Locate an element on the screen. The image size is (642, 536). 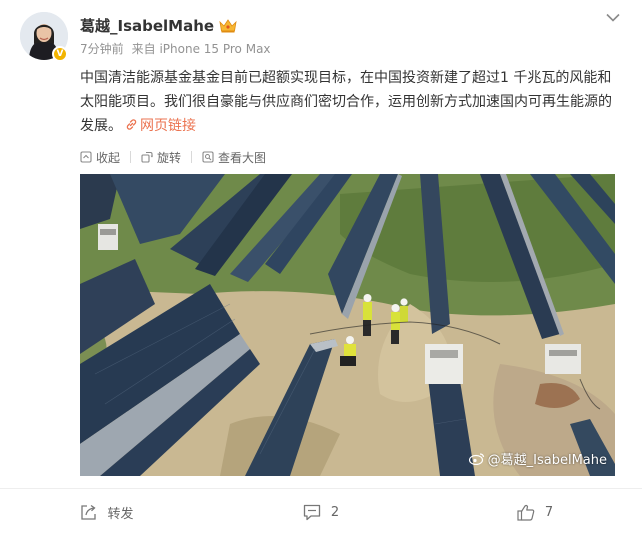
repost-button: 转发 is located at coordinates (107, 512).